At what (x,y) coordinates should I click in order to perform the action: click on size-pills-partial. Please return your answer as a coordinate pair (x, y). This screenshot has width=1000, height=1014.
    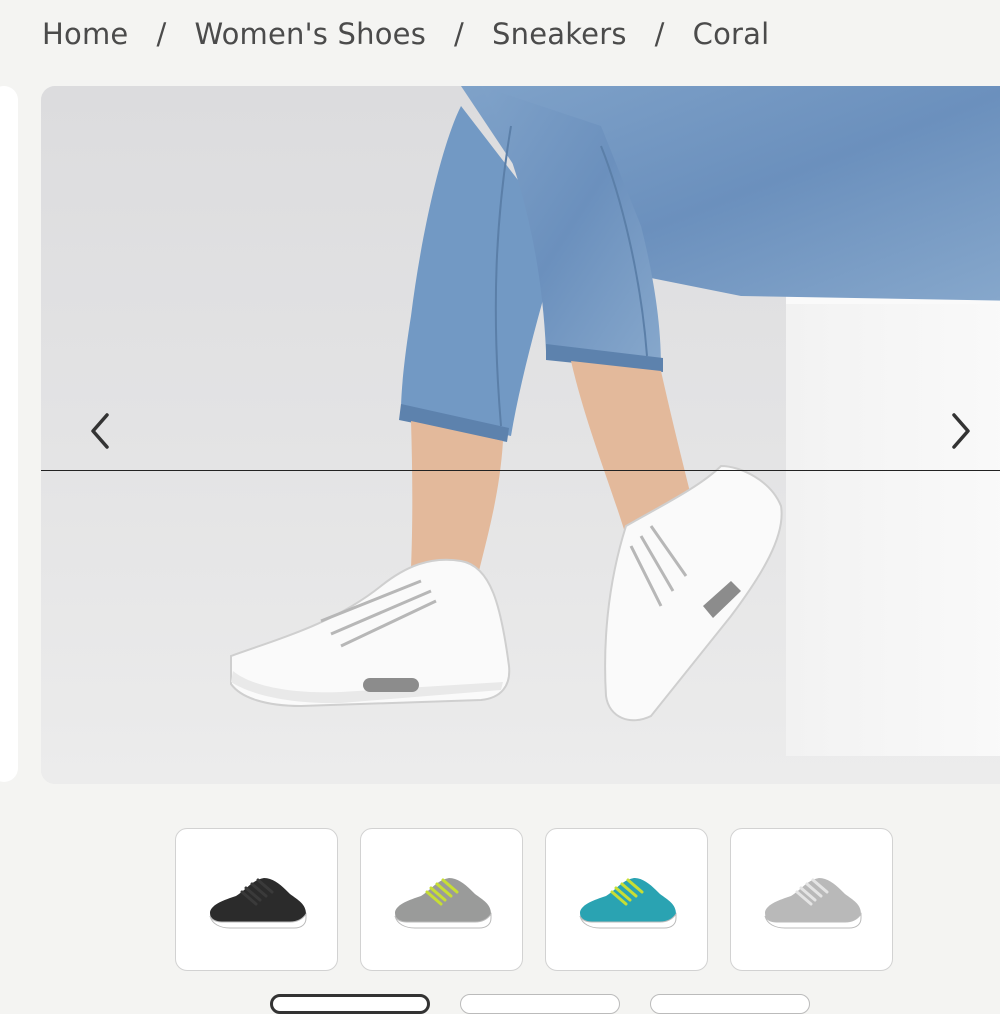
    Looking at the image, I should click on (540, 1004).